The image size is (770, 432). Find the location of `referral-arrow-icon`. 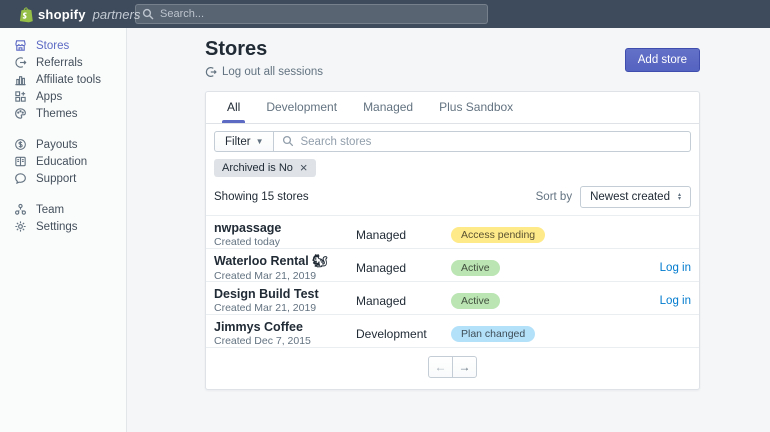

referral-arrow-icon is located at coordinates (20, 63).